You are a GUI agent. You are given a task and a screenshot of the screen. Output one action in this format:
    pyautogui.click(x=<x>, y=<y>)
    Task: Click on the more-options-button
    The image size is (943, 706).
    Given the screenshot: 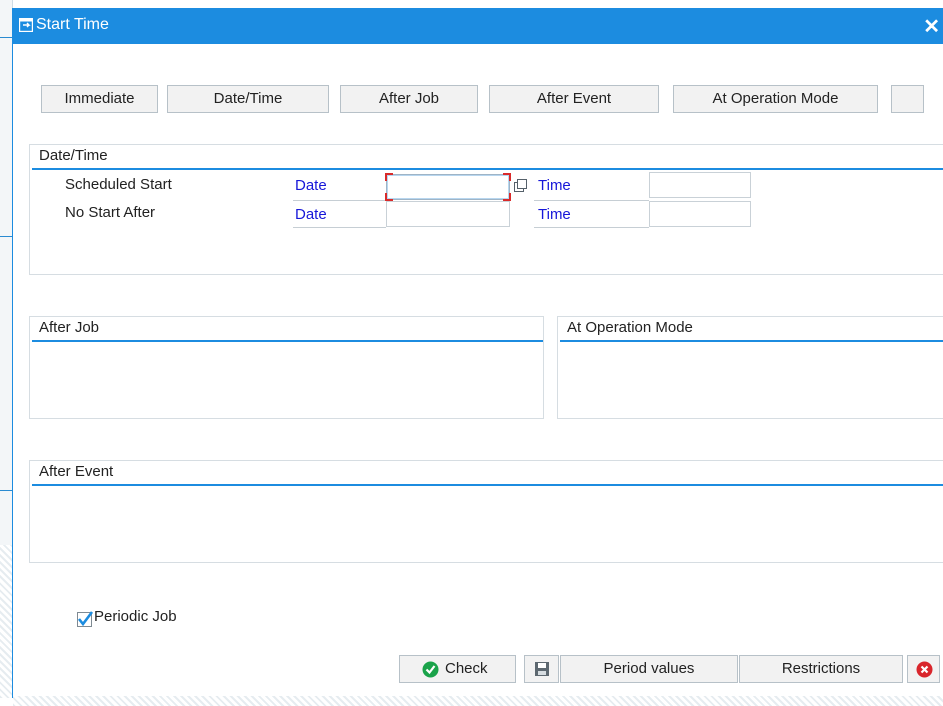 What is the action you would take?
    pyautogui.click(x=907, y=99)
    